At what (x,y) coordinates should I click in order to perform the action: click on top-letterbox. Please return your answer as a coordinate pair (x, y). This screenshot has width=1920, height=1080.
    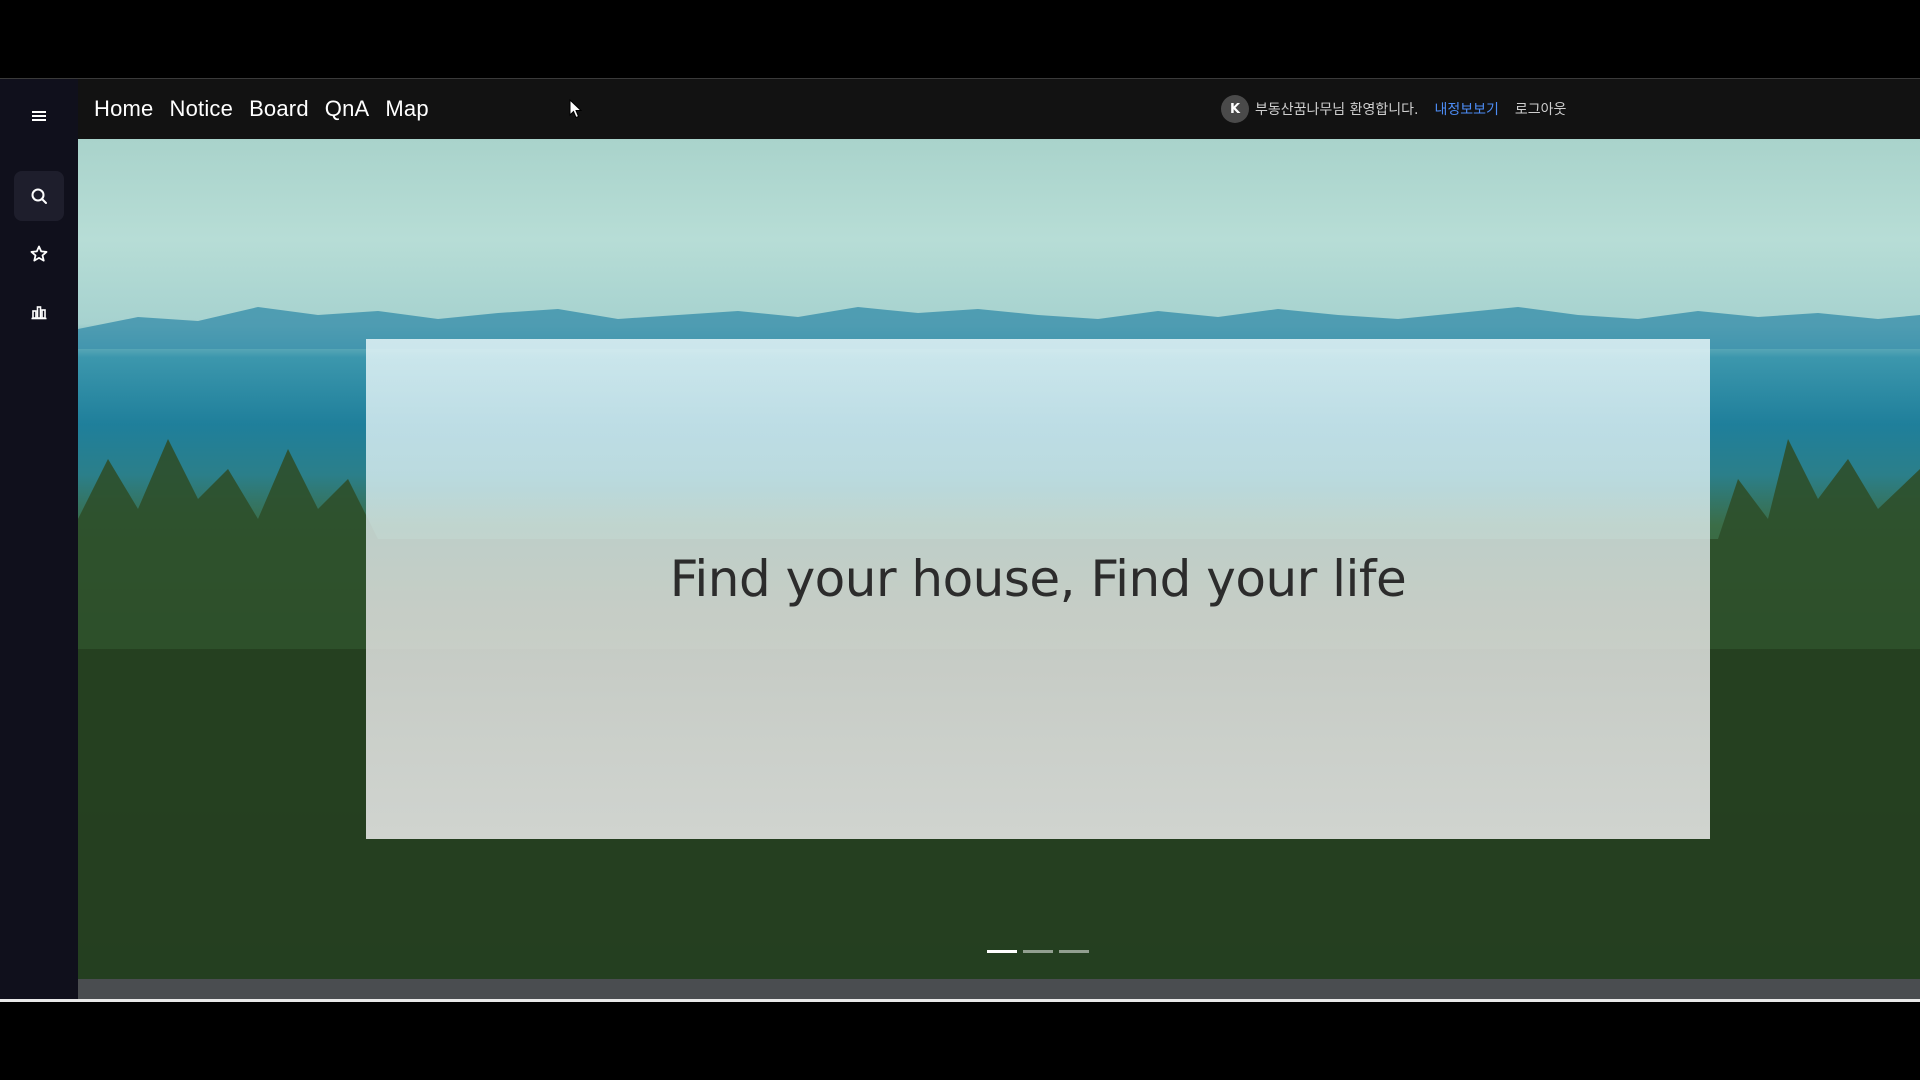
    Looking at the image, I should click on (960, 39).